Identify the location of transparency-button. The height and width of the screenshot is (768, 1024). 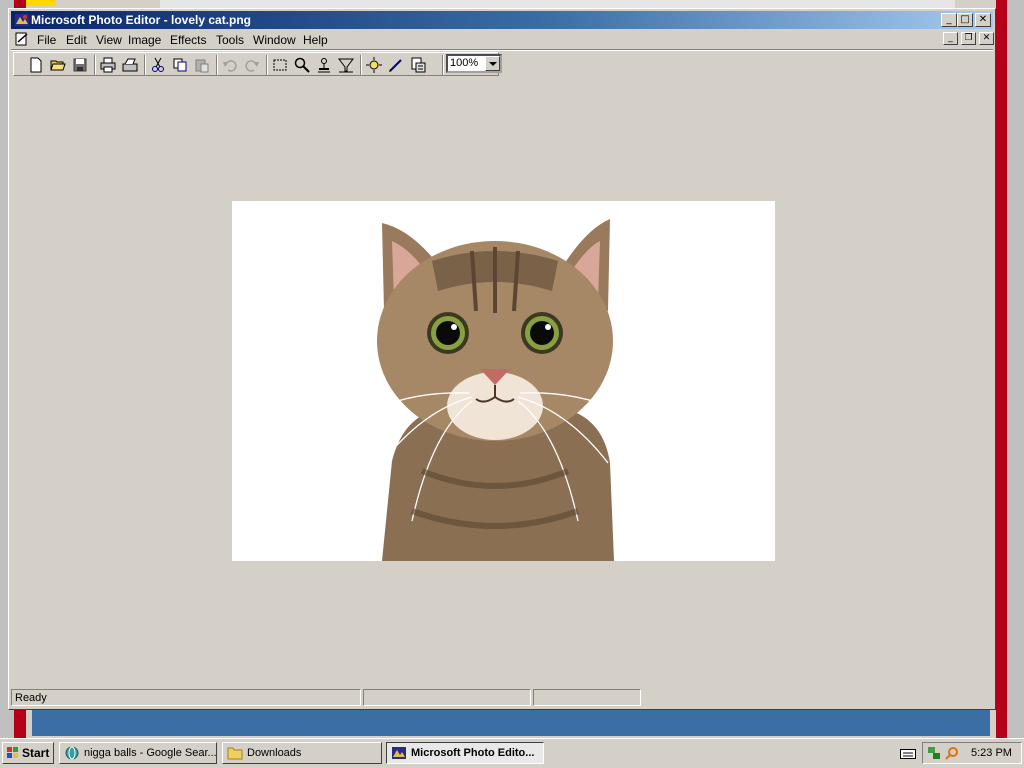
(346, 65).